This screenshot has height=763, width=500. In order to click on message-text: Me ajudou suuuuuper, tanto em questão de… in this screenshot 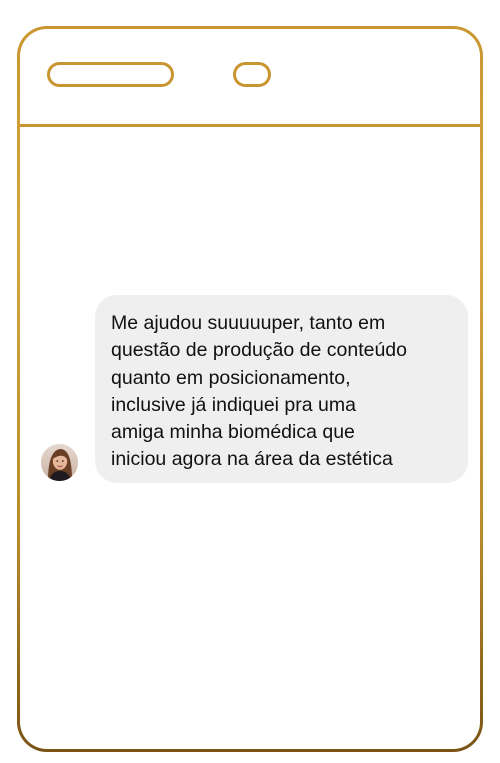, I will do `click(259, 391)`.